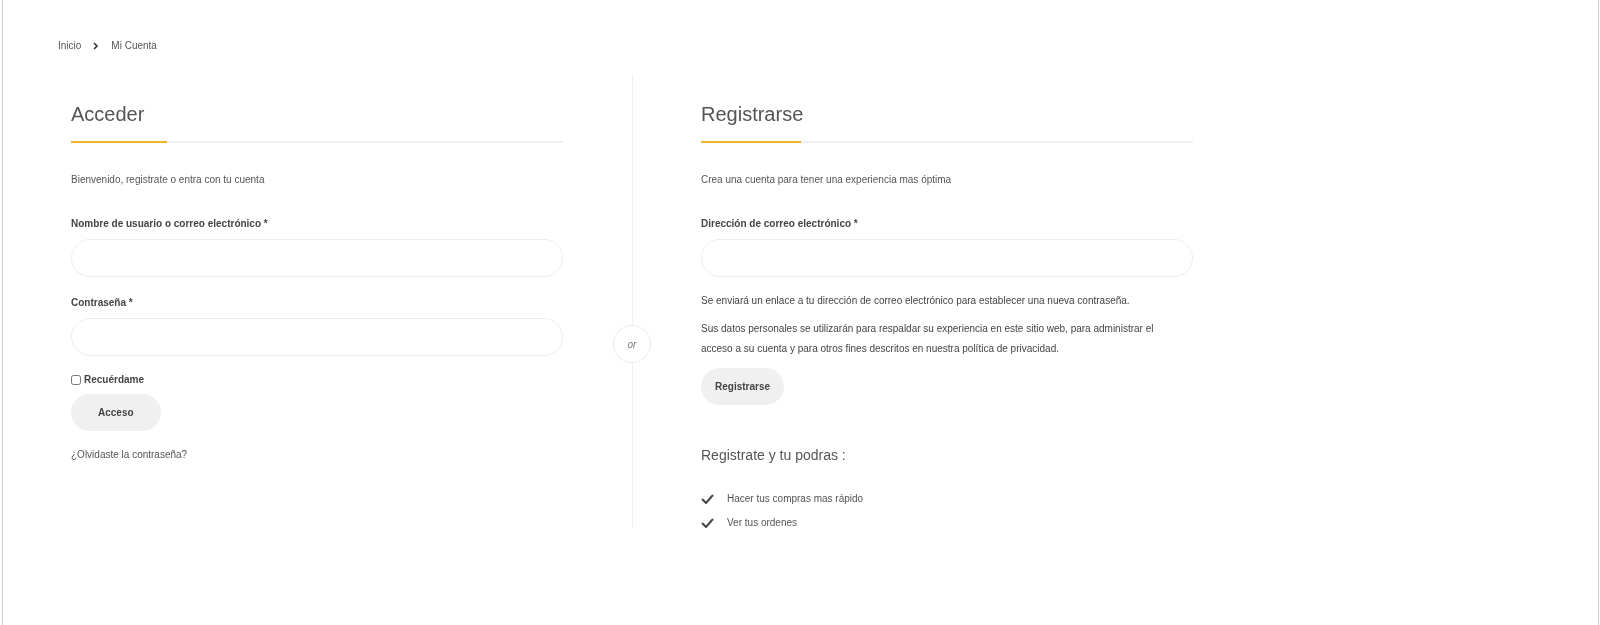  Describe the element at coordinates (102, 302) in the screenshot. I see `field-label: Contraseña *` at that location.